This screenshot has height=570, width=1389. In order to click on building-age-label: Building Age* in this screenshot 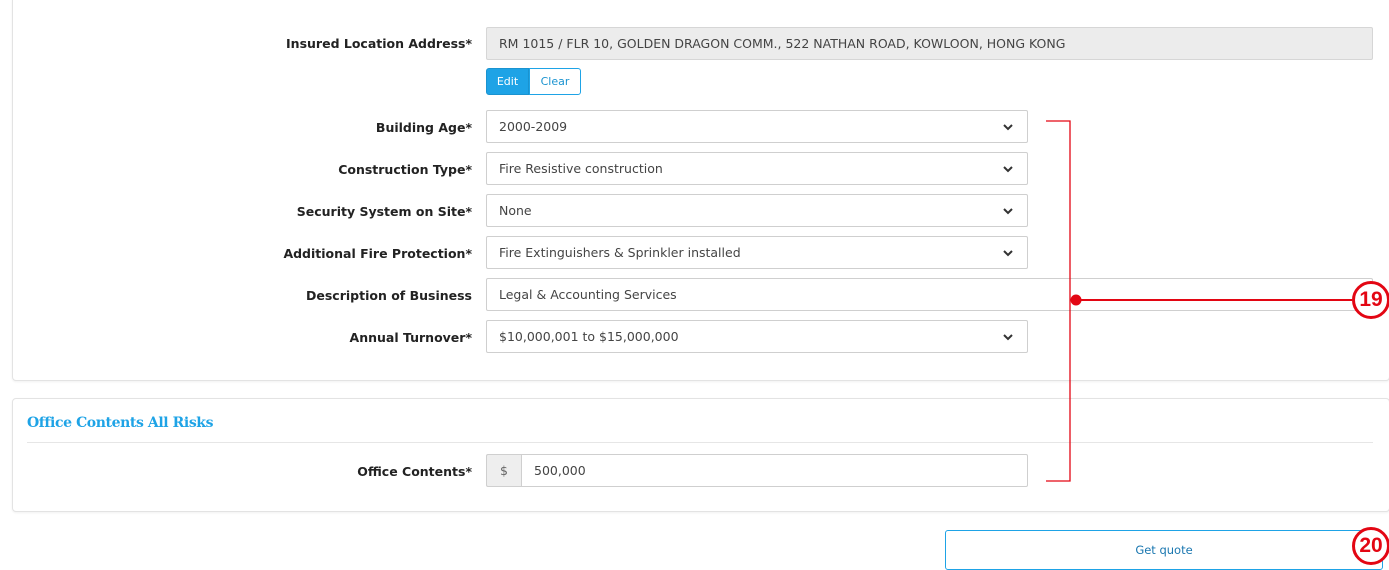, I will do `click(423, 127)`.